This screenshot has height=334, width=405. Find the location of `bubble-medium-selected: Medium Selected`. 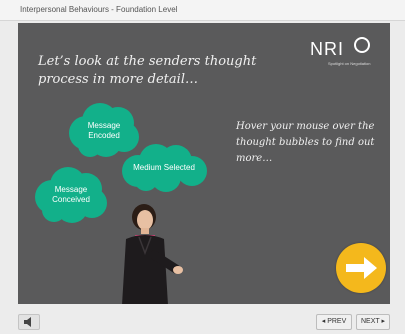

bubble-medium-selected: Medium Selected is located at coordinates (164, 168).